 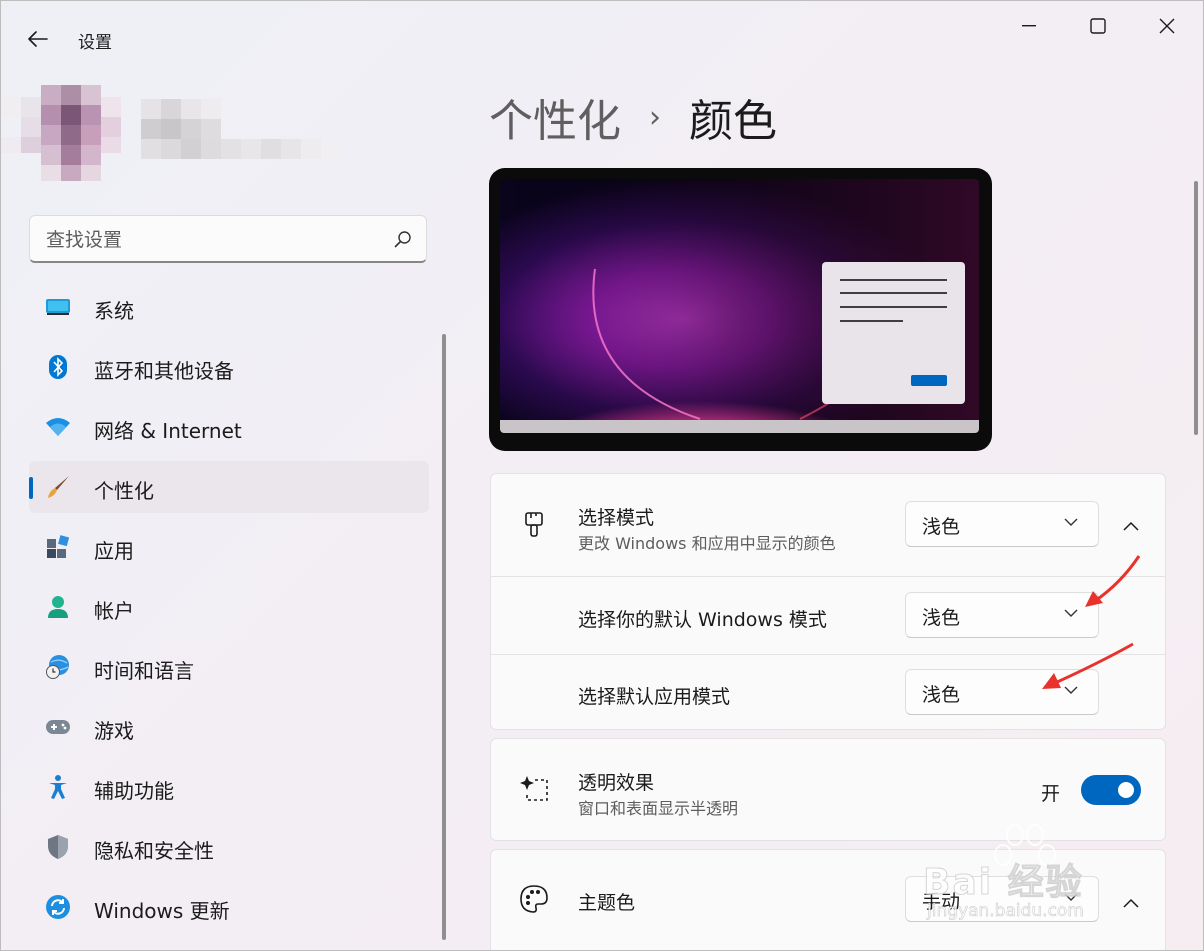 I want to click on sidebar-item-label: 游戏, so click(x=114, y=731).